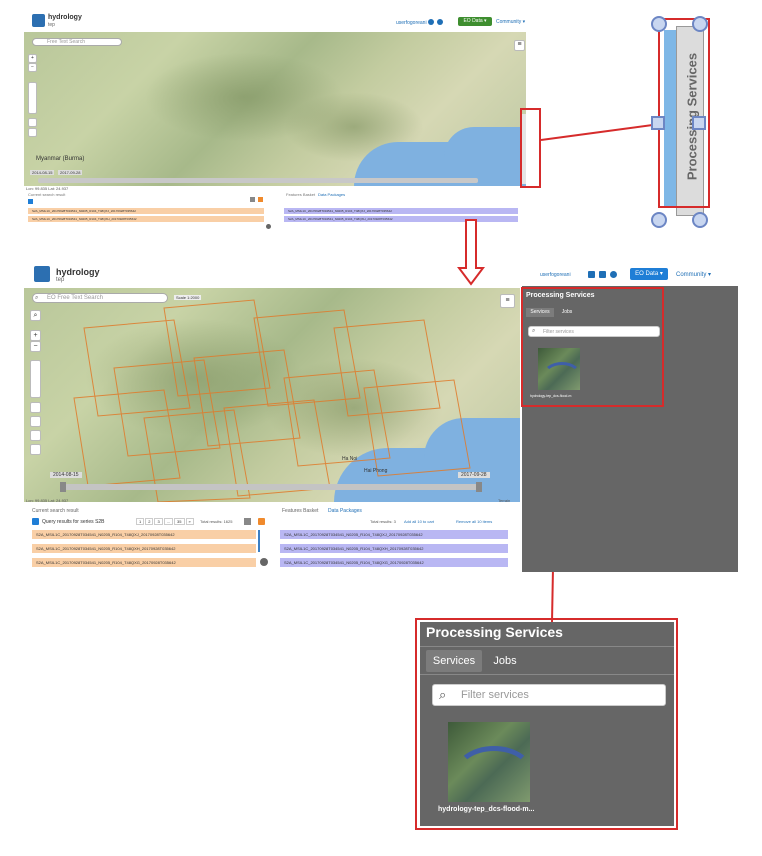 The image size is (762, 856). I want to click on orange-toggle, so click(261, 521).